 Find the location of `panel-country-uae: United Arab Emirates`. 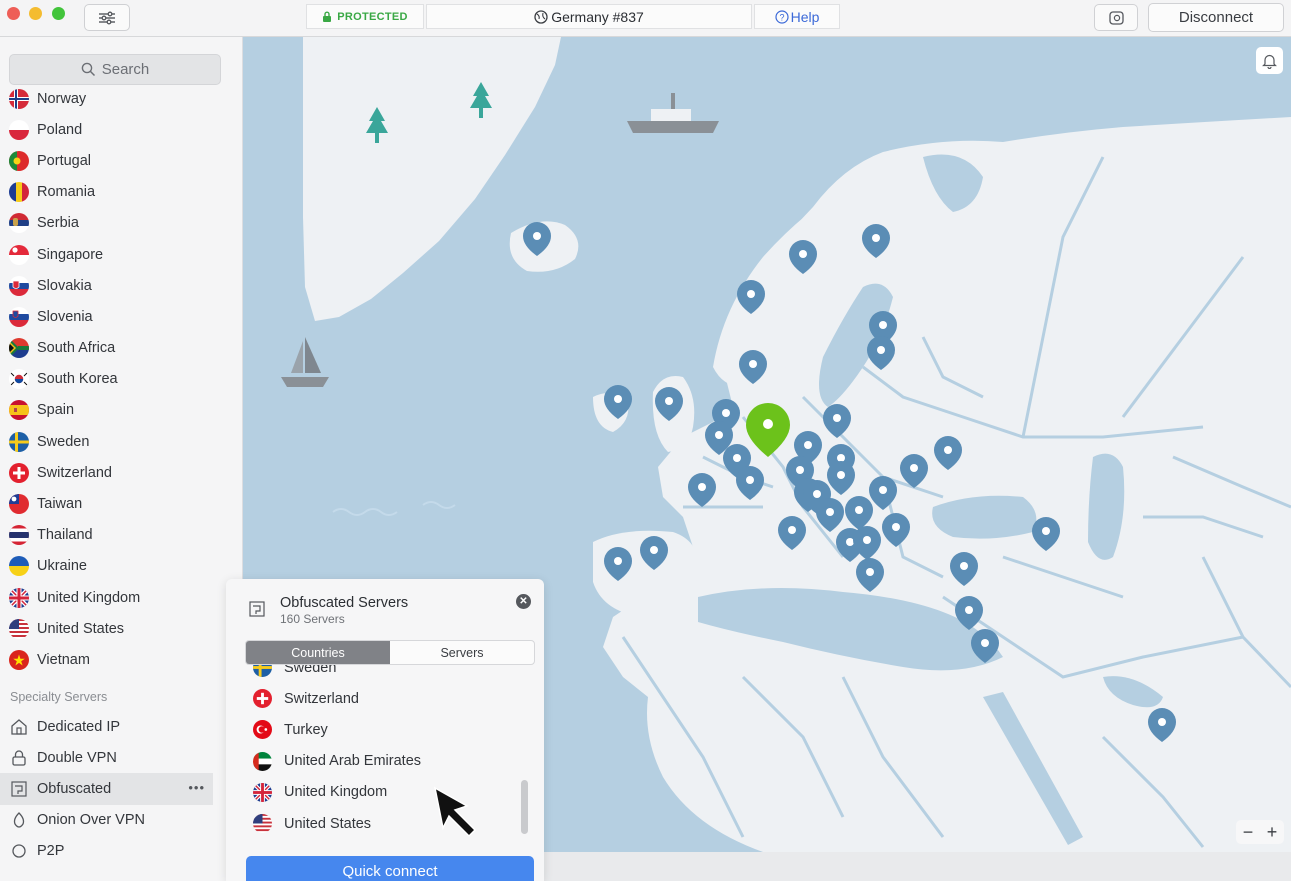

panel-country-uae: United Arab Emirates is located at coordinates (376, 761).